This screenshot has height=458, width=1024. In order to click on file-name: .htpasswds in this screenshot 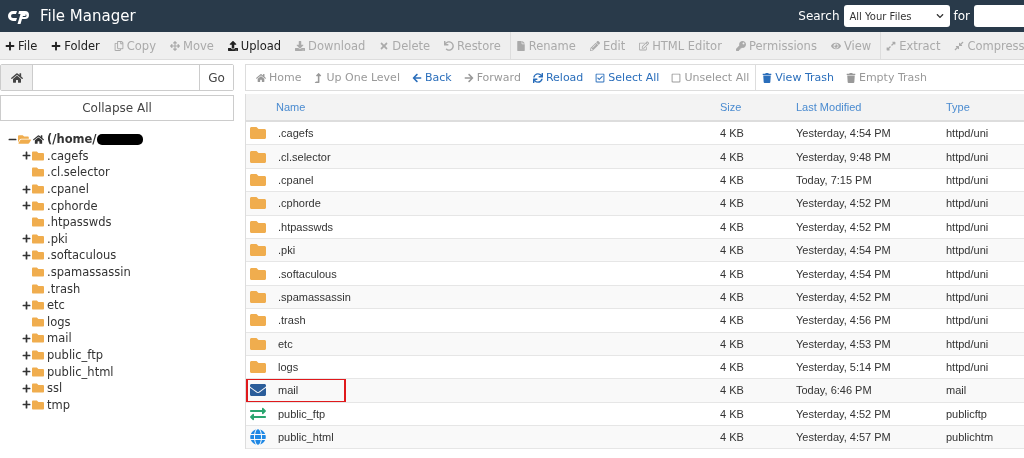, I will do `click(306, 226)`.